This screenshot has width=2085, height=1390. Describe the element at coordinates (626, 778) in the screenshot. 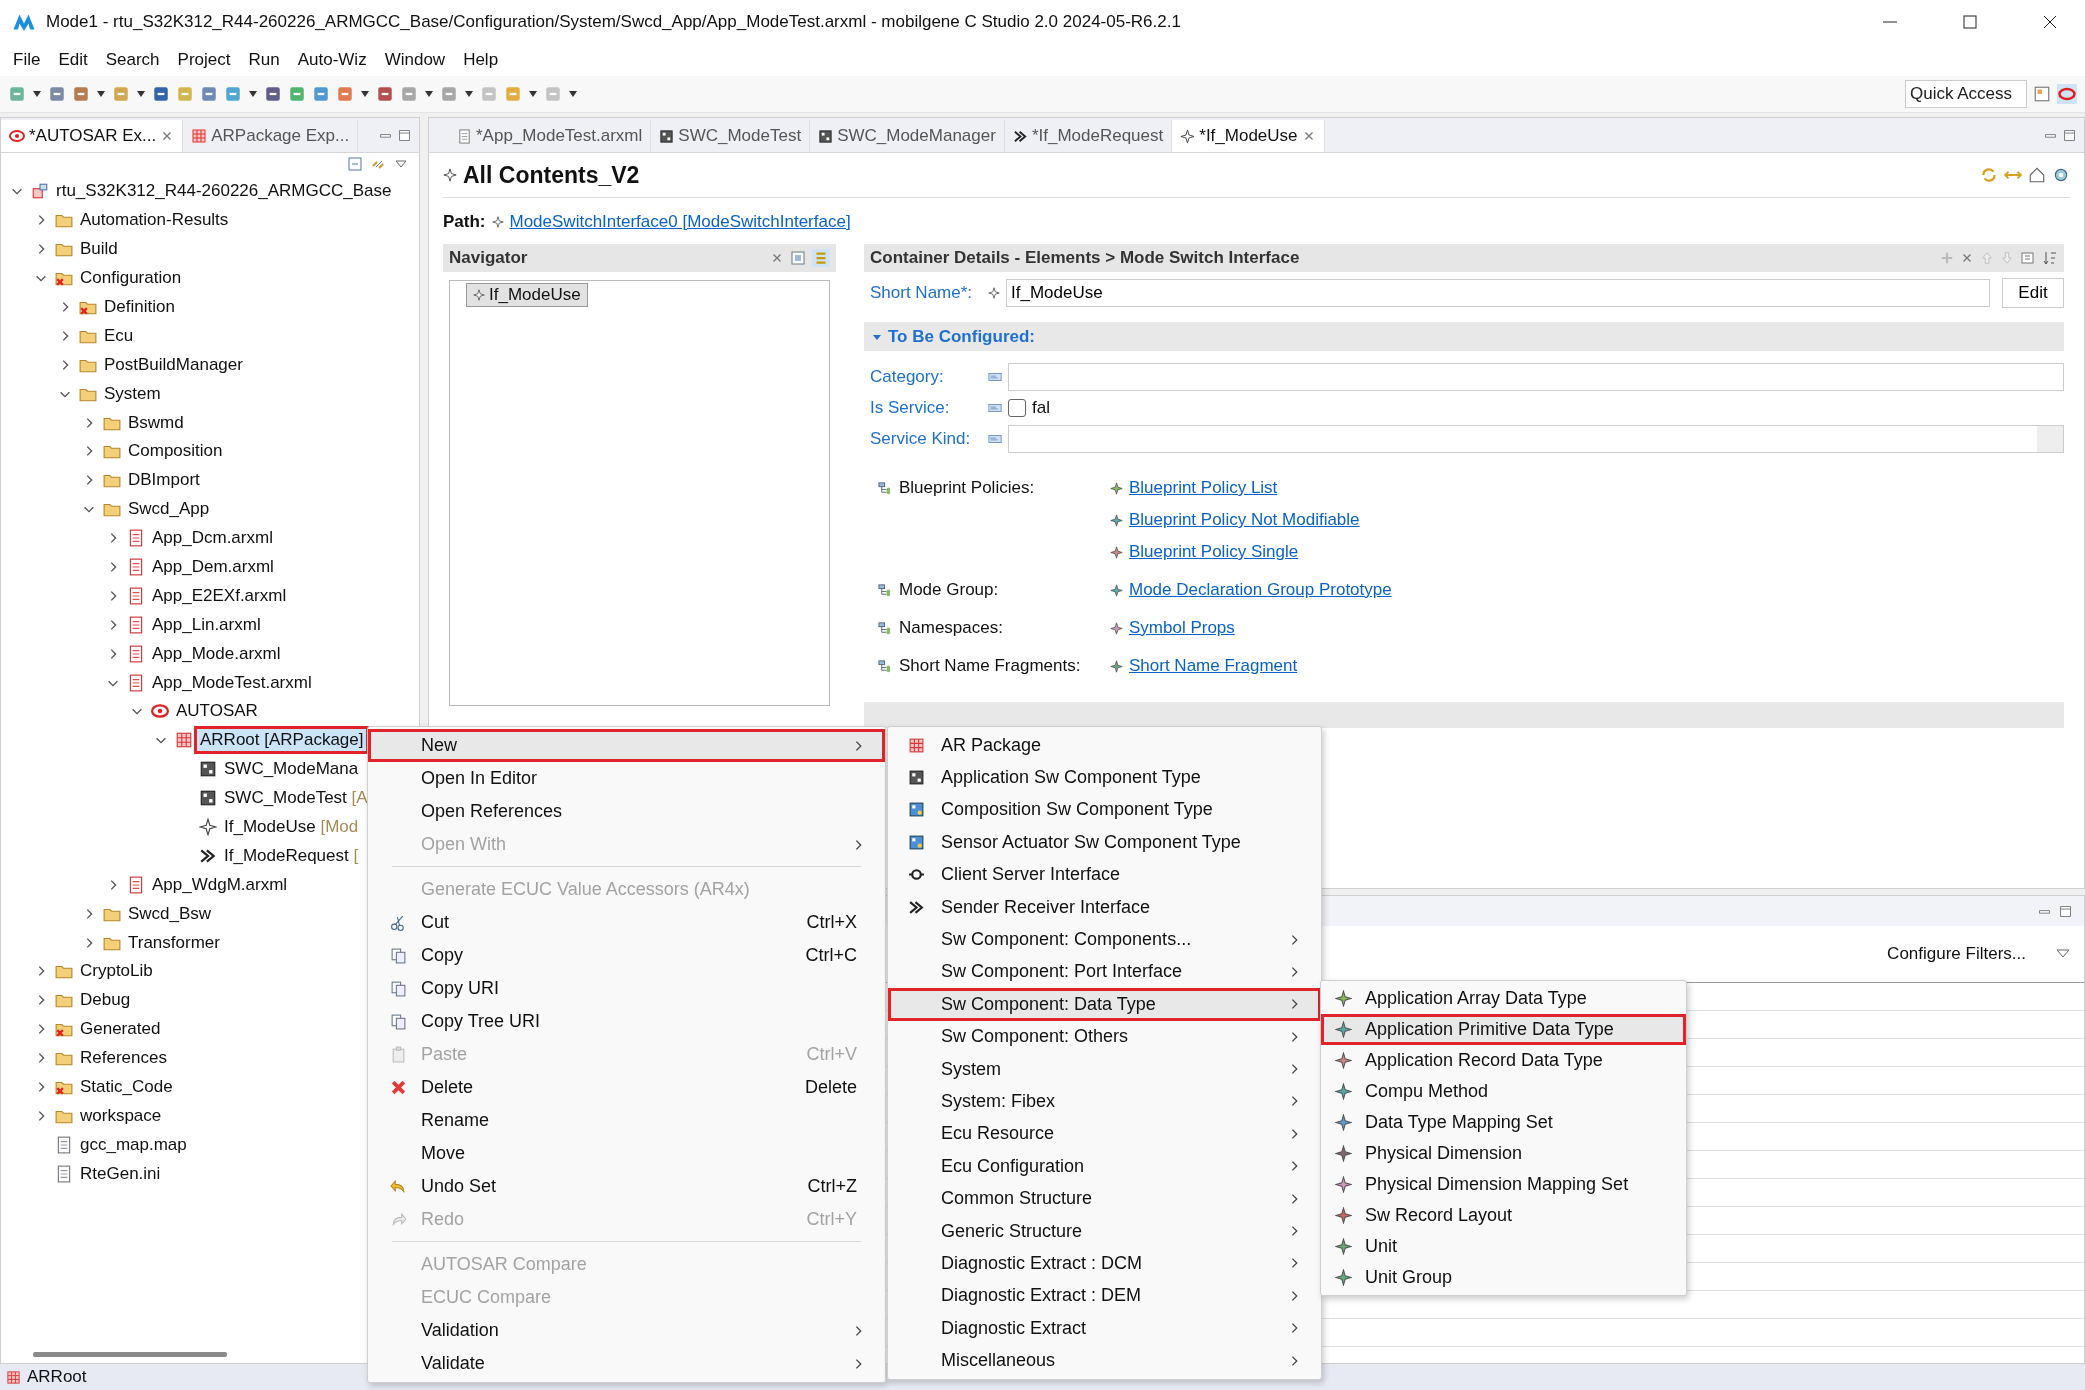

I see `menu-item: Open In Editor` at that location.